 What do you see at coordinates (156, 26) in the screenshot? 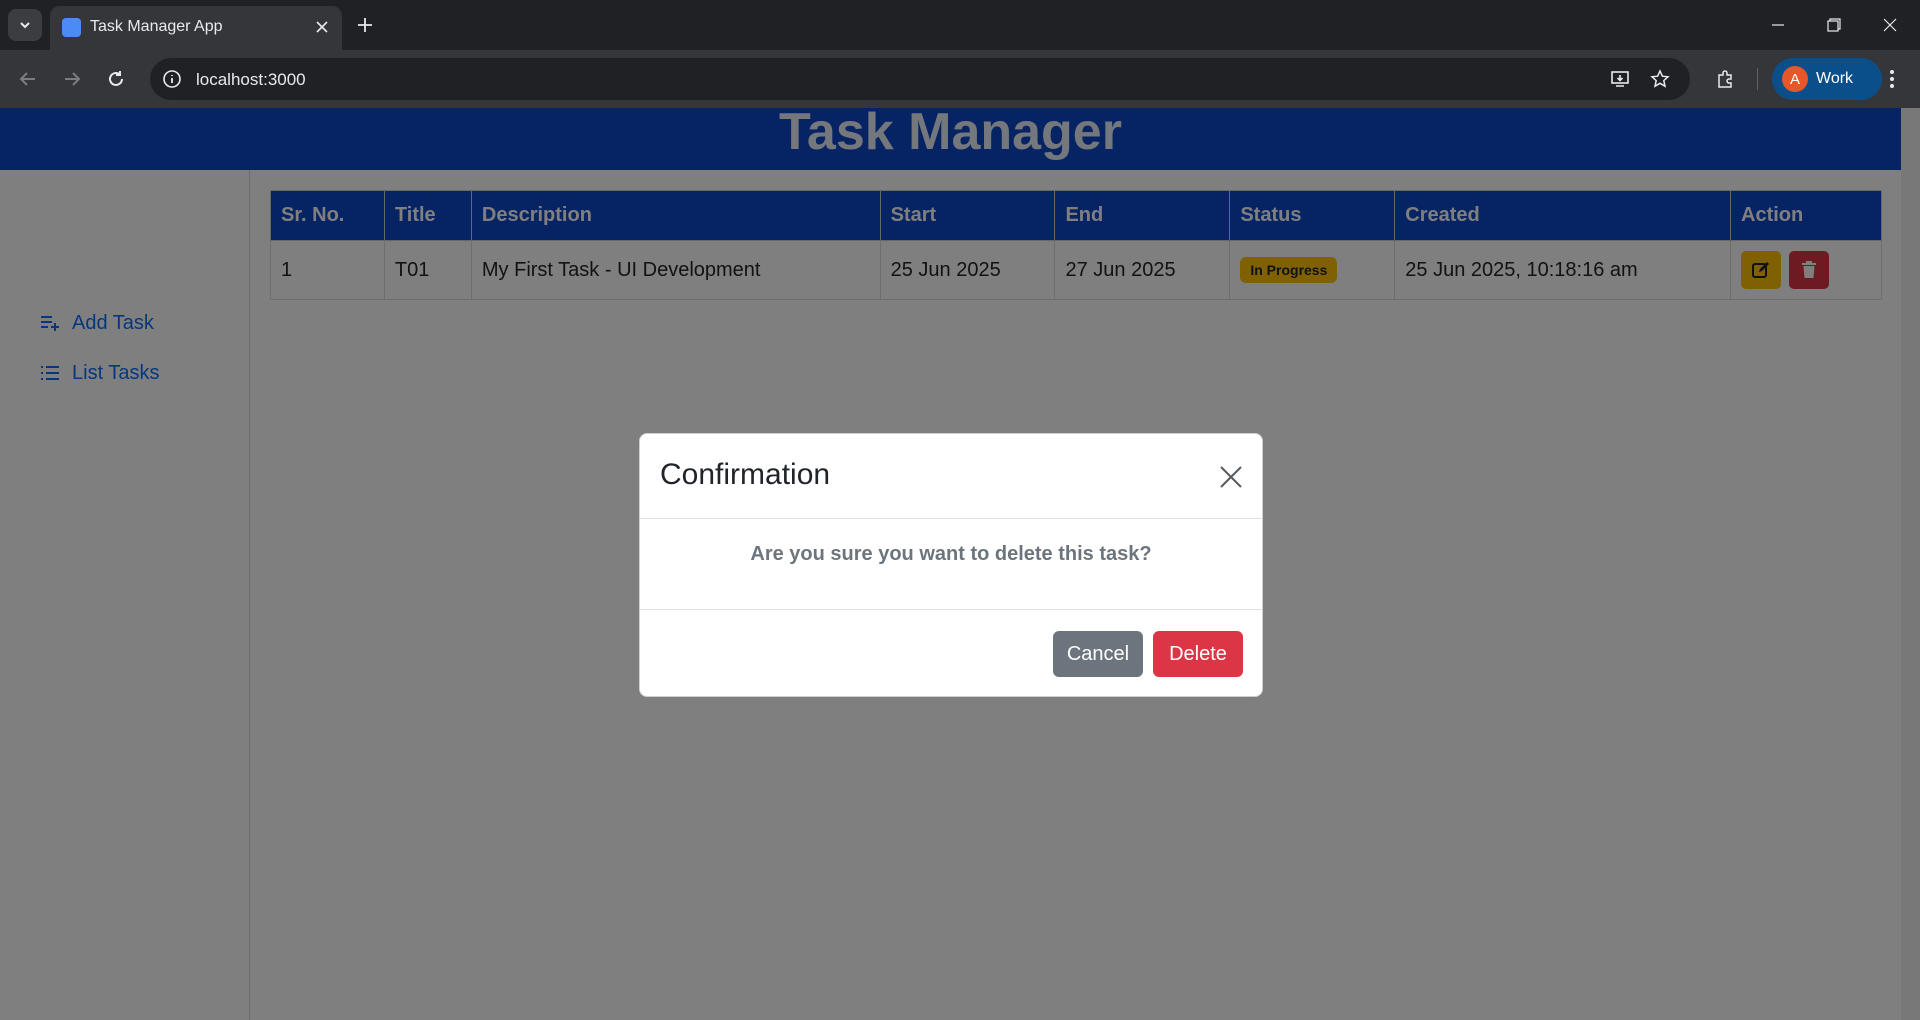
I see `tab-title: Task Manager App` at bounding box center [156, 26].